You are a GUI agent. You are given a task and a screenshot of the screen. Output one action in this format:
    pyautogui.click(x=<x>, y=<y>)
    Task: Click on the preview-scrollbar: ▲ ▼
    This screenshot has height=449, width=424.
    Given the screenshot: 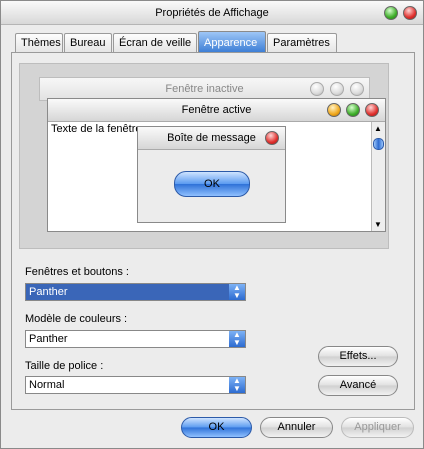 What is the action you would take?
    pyautogui.click(x=378, y=176)
    